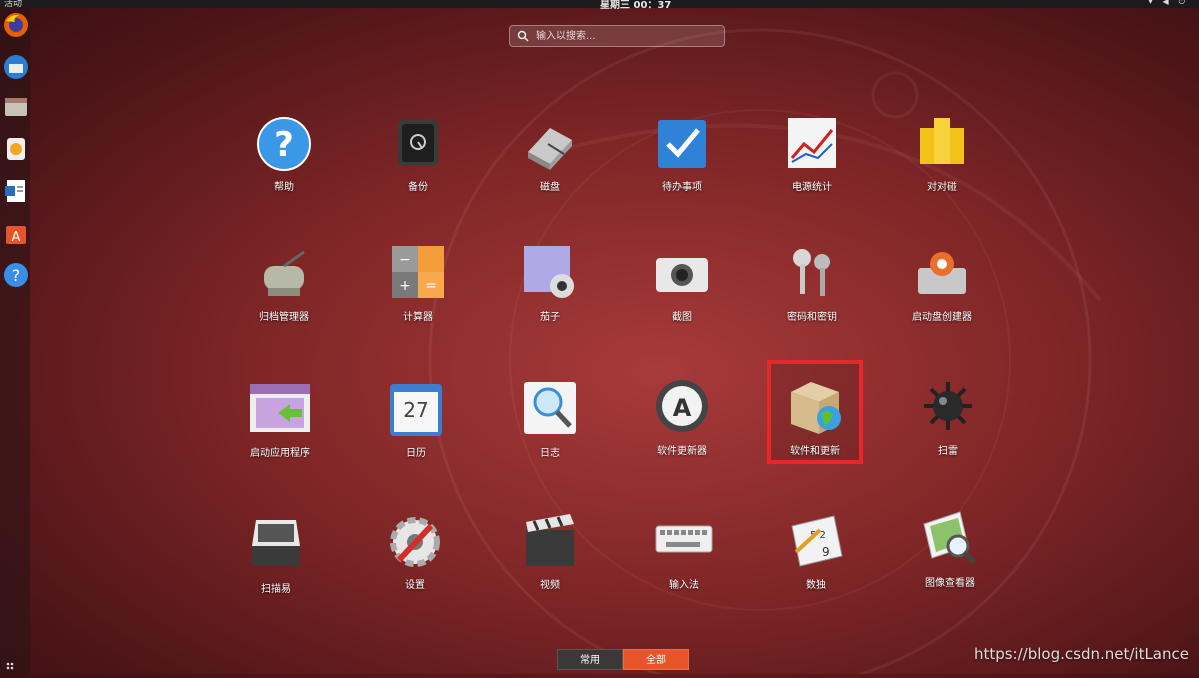 The height and width of the screenshot is (678, 1199). Describe the element at coordinates (284, 187) in the screenshot. I see `app-label: 帮助` at that location.